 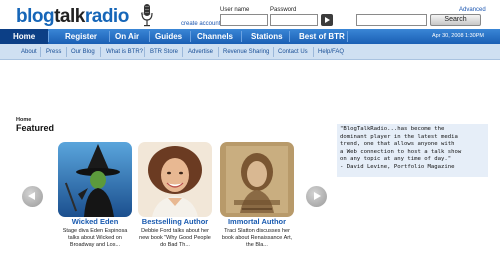 What do you see at coordinates (244, 20) in the screenshot?
I see `username-input` at bounding box center [244, 20].